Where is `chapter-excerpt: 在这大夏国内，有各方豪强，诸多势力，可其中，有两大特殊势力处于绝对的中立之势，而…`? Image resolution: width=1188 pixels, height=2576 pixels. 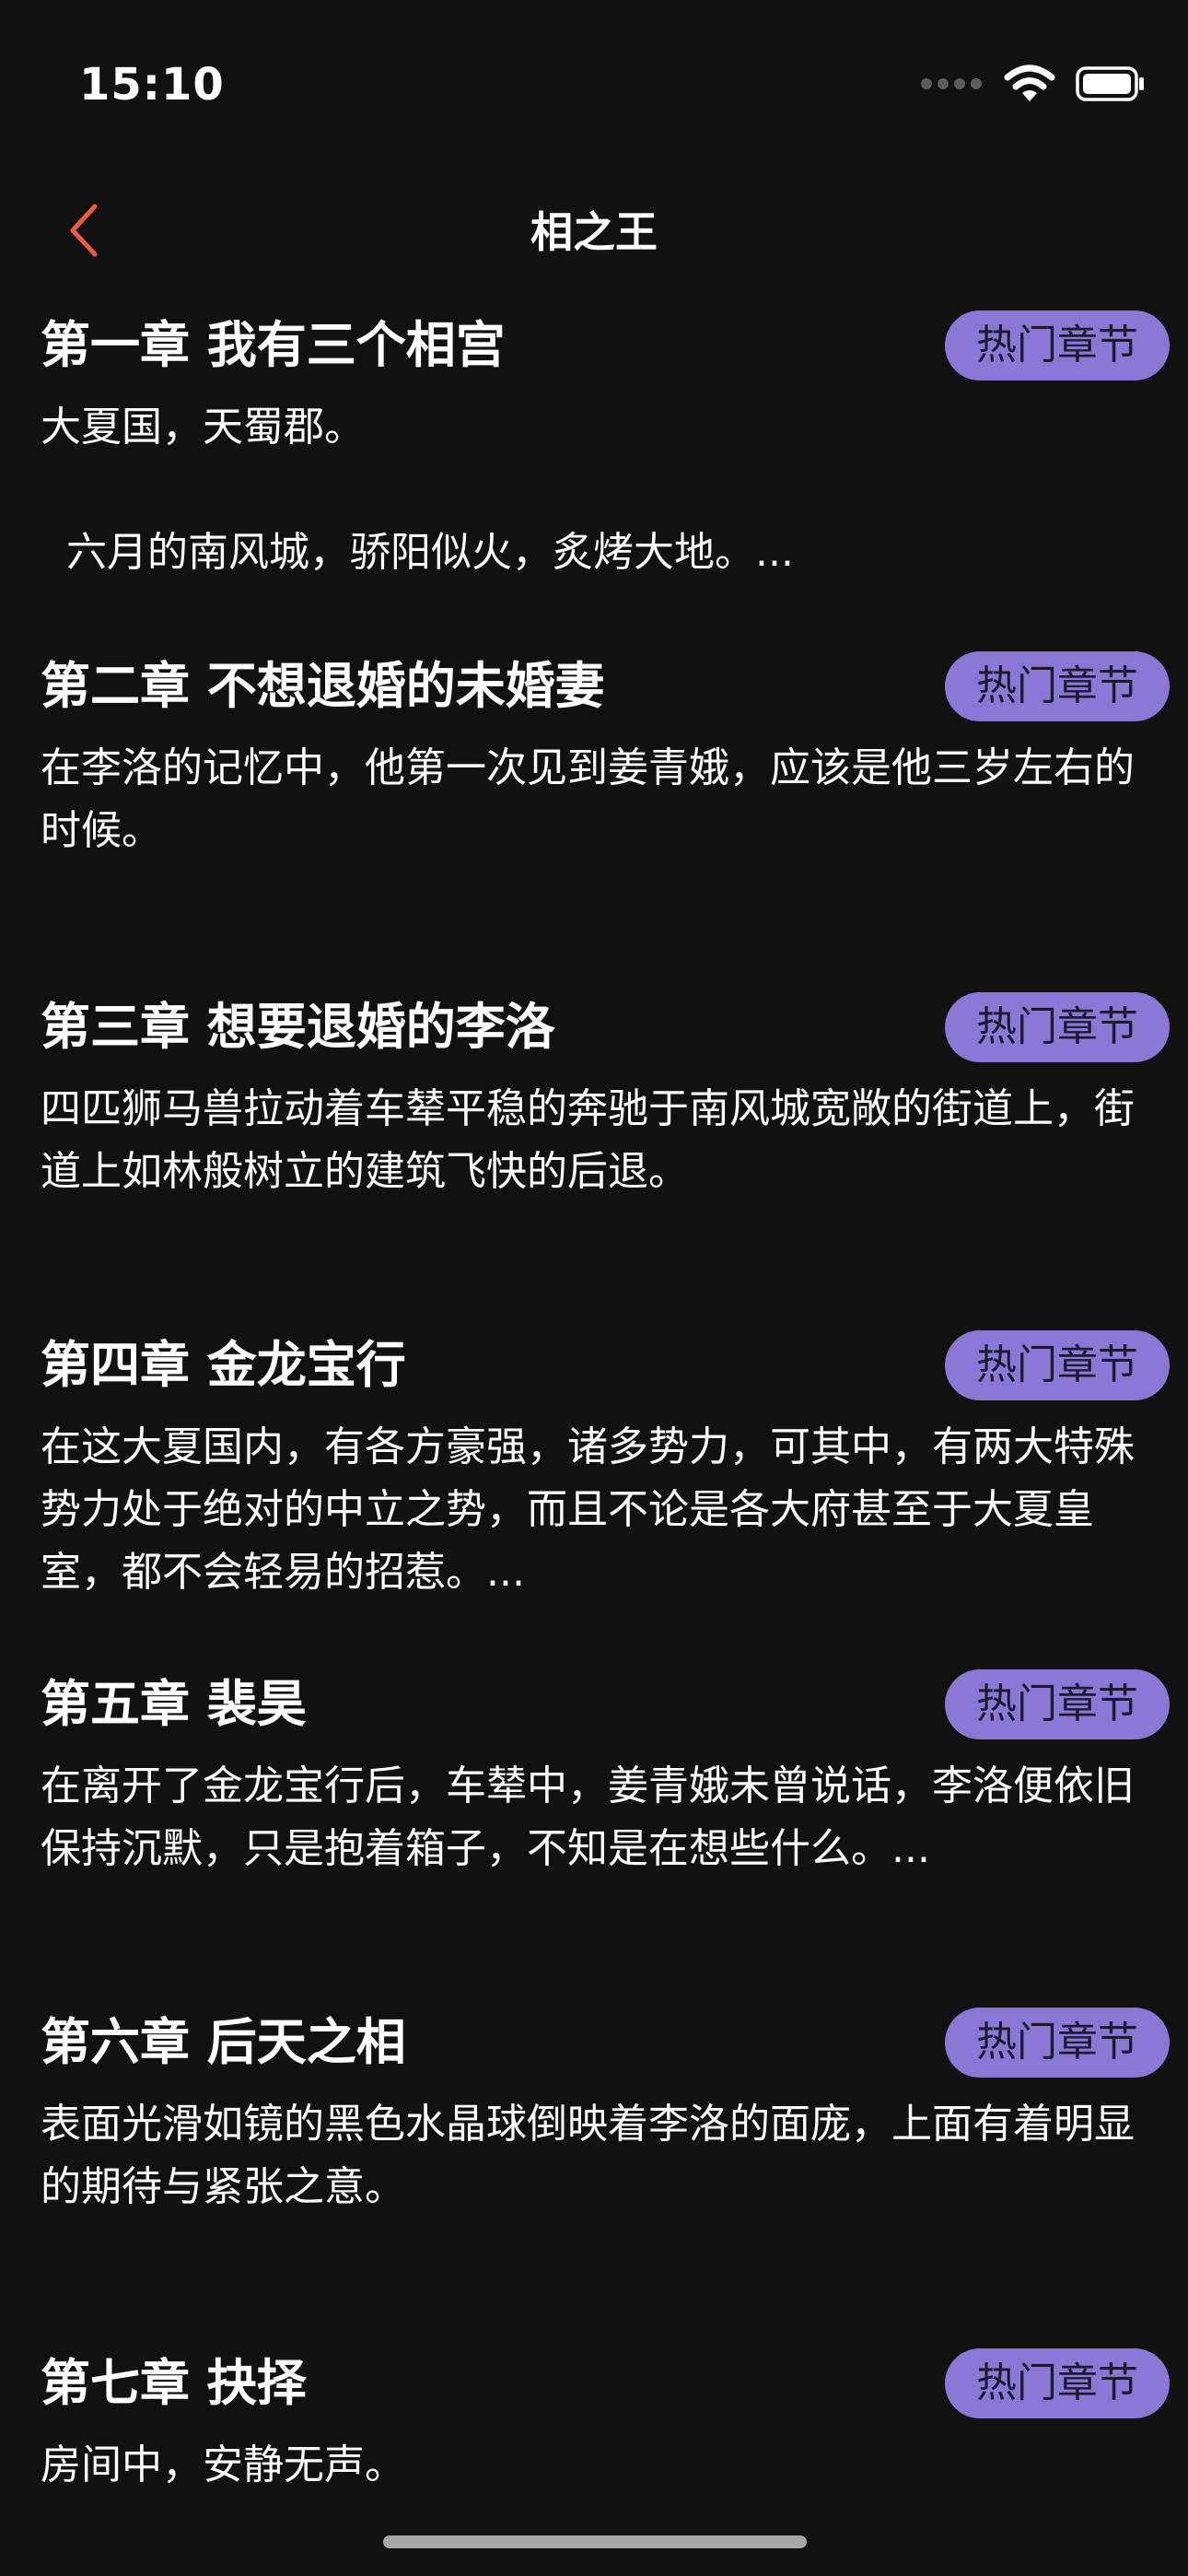
chapter-excerpt: 在这大夏国内，有各方豪强，诸多势力，可其中，有两大特殊势力处于绝对的中立之势，而… is located at coordinates (588, 1509).